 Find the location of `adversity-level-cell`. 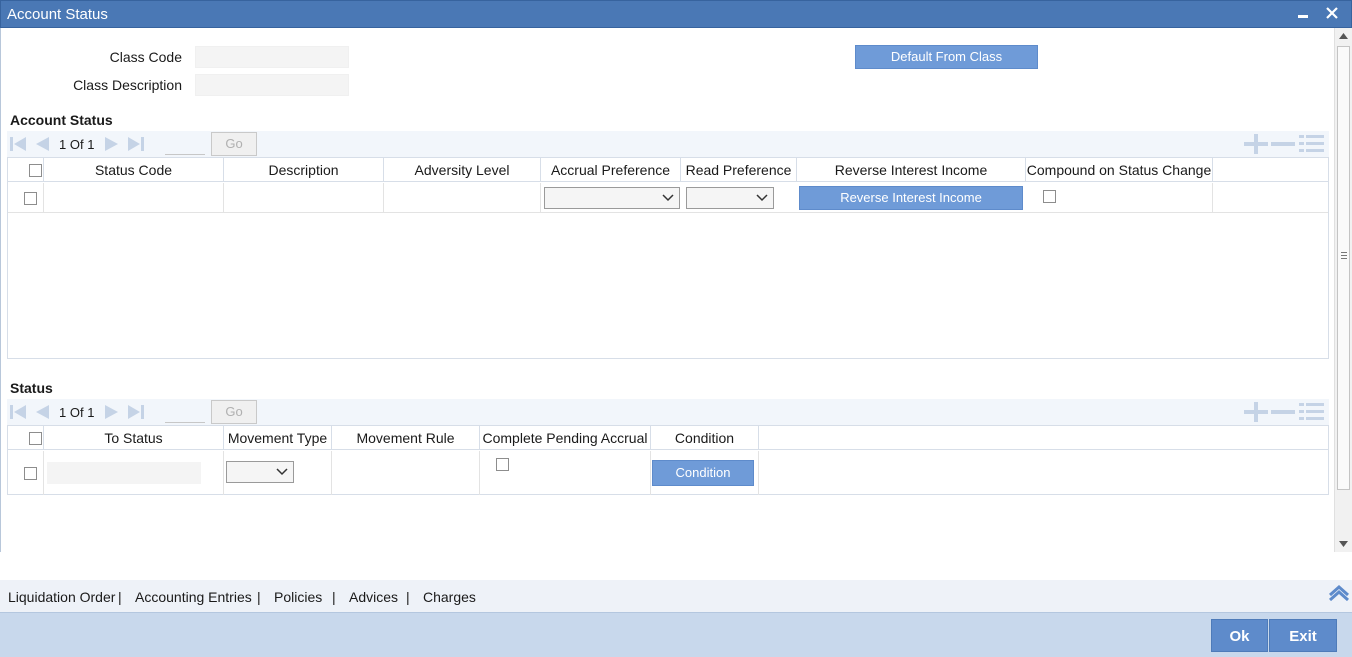

adversity-level-cell is located at coordinates (462, 198).